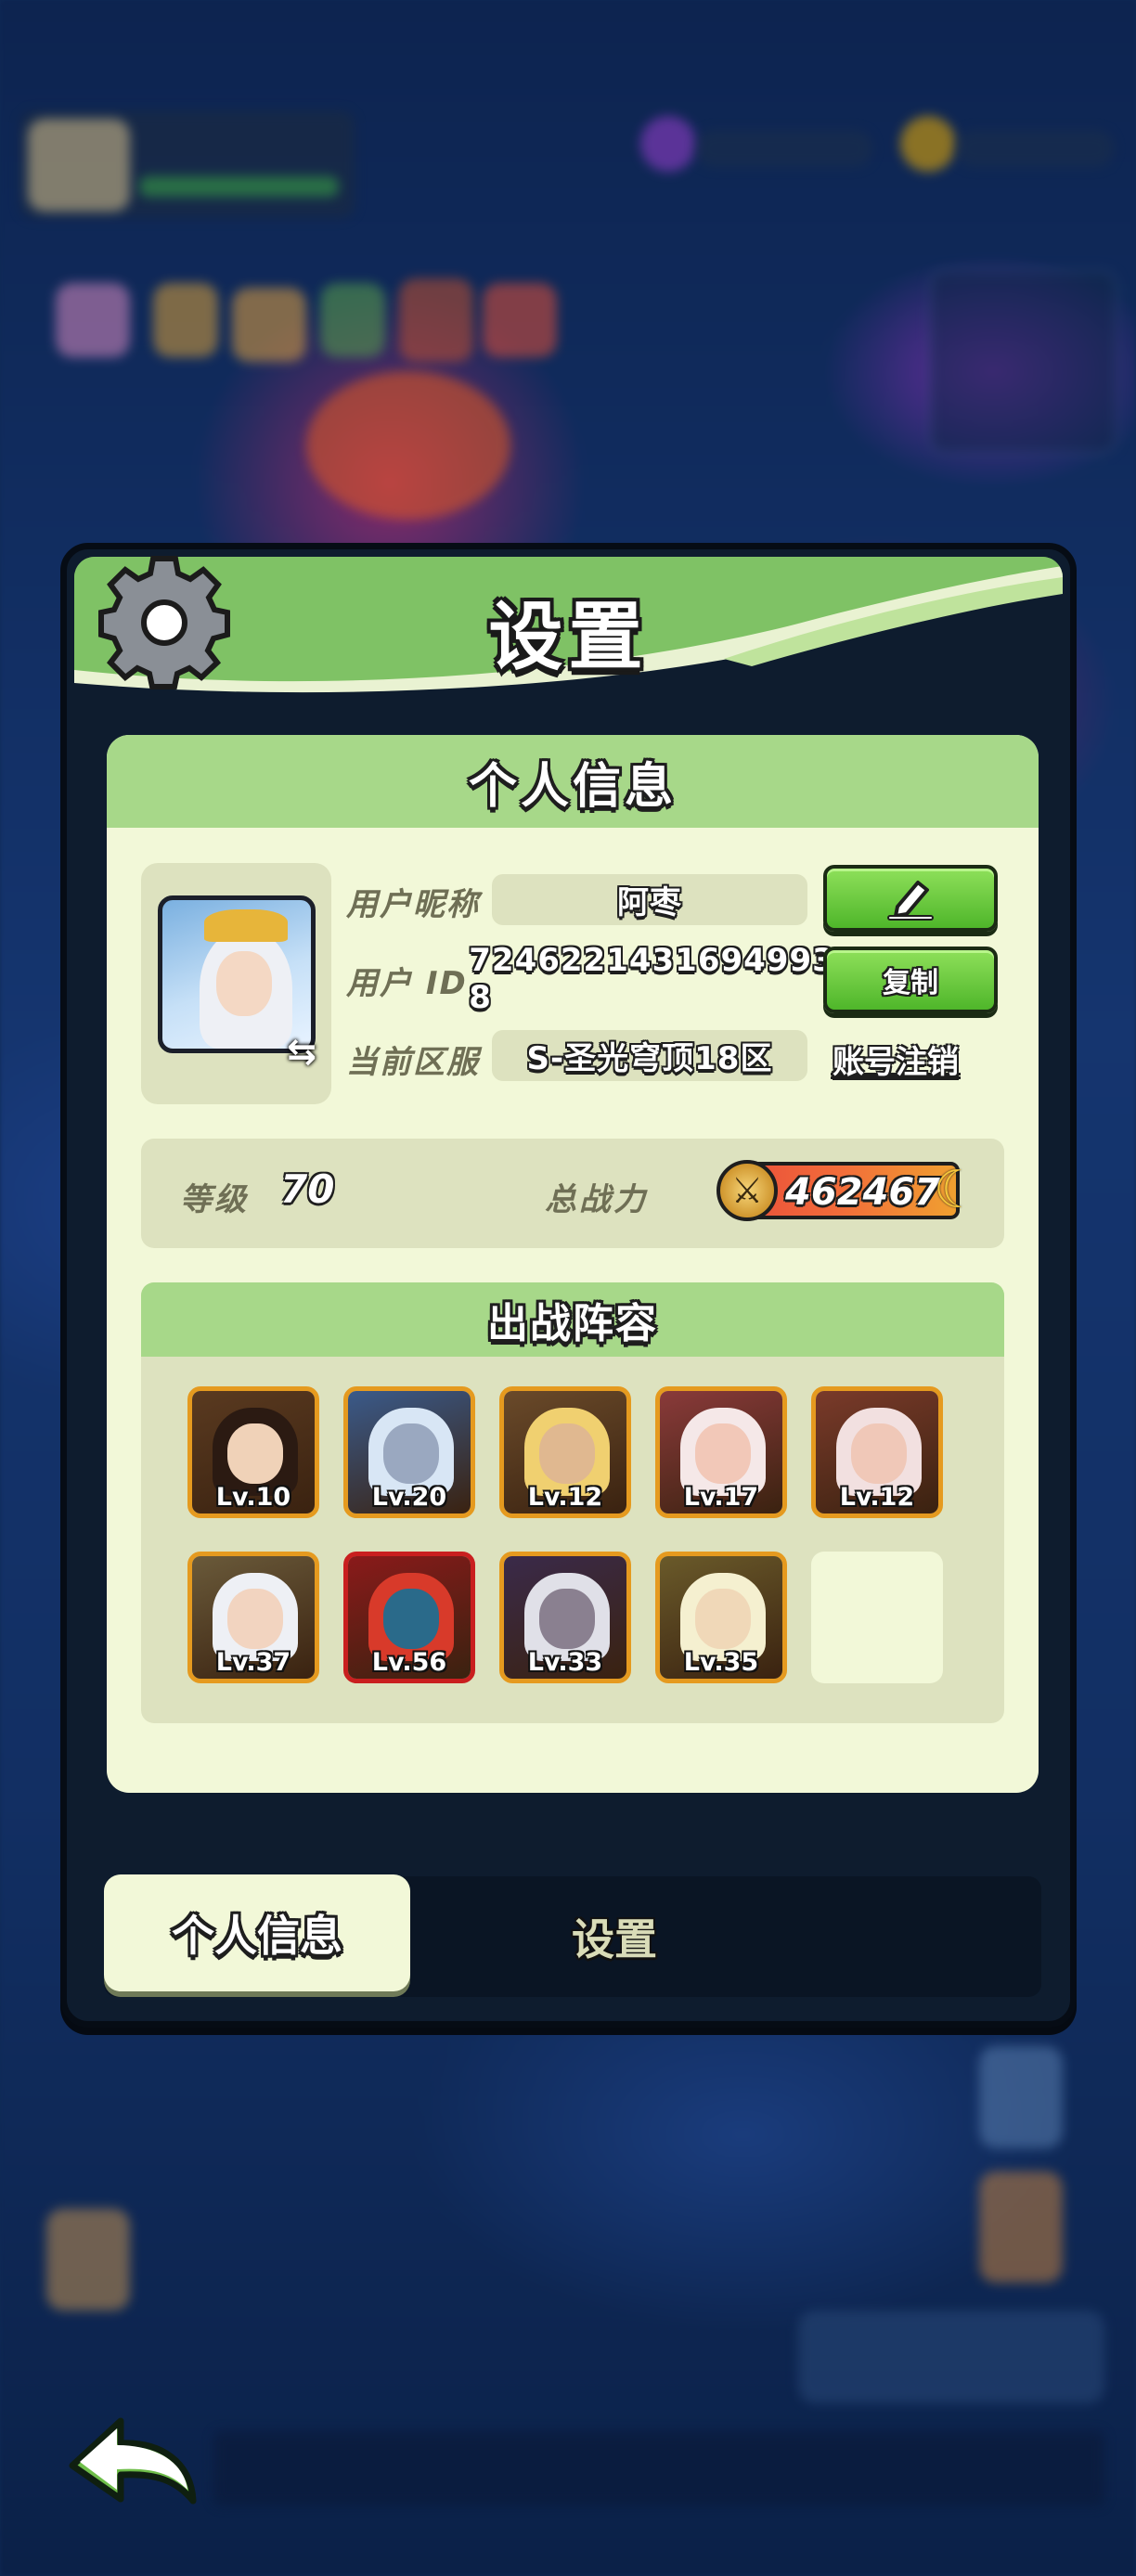  What do you see at coordinates (1023, 362) in the screenshot?
I see `minimap-blurred` at bounding box center [1023, 362].